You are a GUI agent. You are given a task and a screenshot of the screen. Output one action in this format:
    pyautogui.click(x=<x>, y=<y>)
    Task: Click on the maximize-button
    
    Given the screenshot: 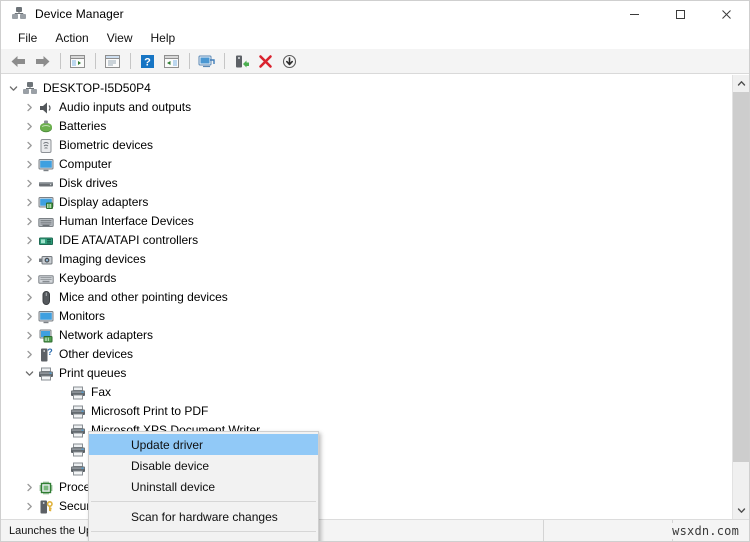 What is the action you would take?
    pyautogui.click(x=680, y=14)
    